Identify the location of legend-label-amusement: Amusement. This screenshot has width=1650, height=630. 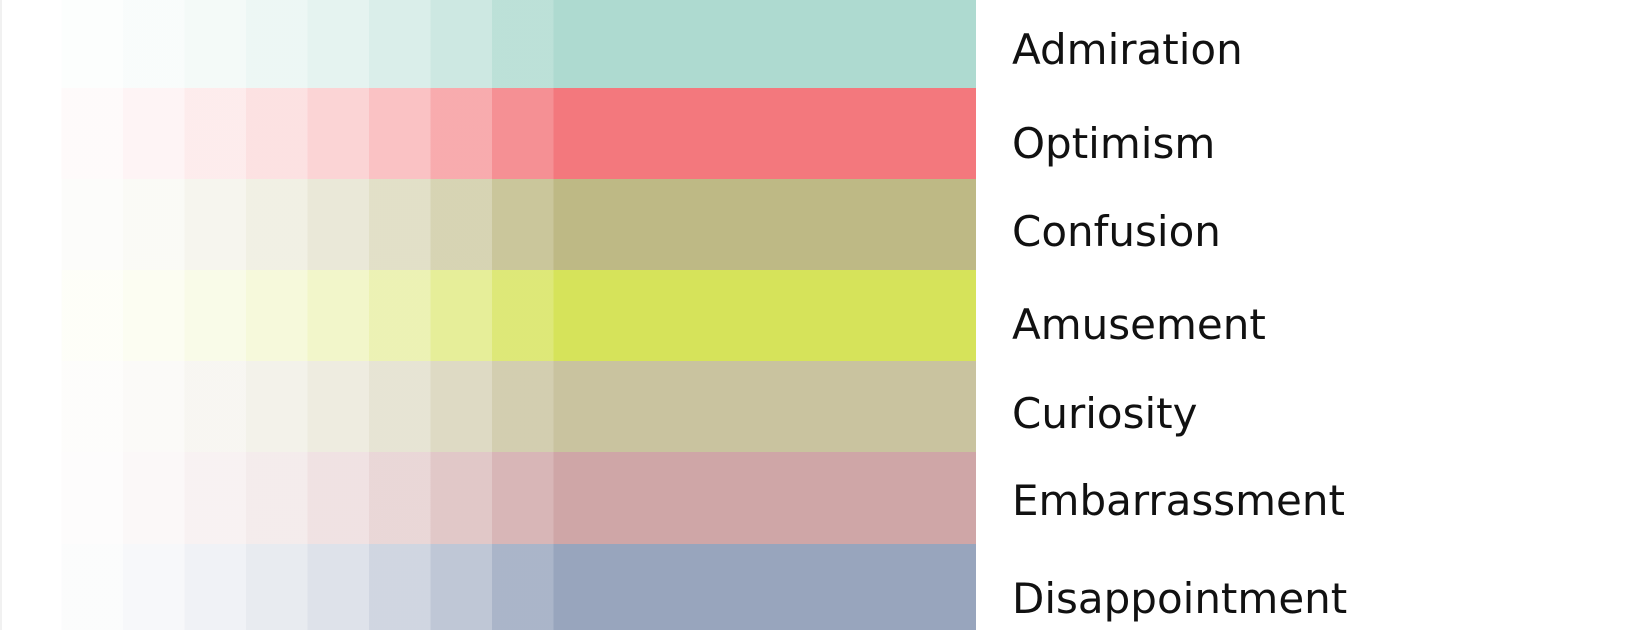
(1139, 324).